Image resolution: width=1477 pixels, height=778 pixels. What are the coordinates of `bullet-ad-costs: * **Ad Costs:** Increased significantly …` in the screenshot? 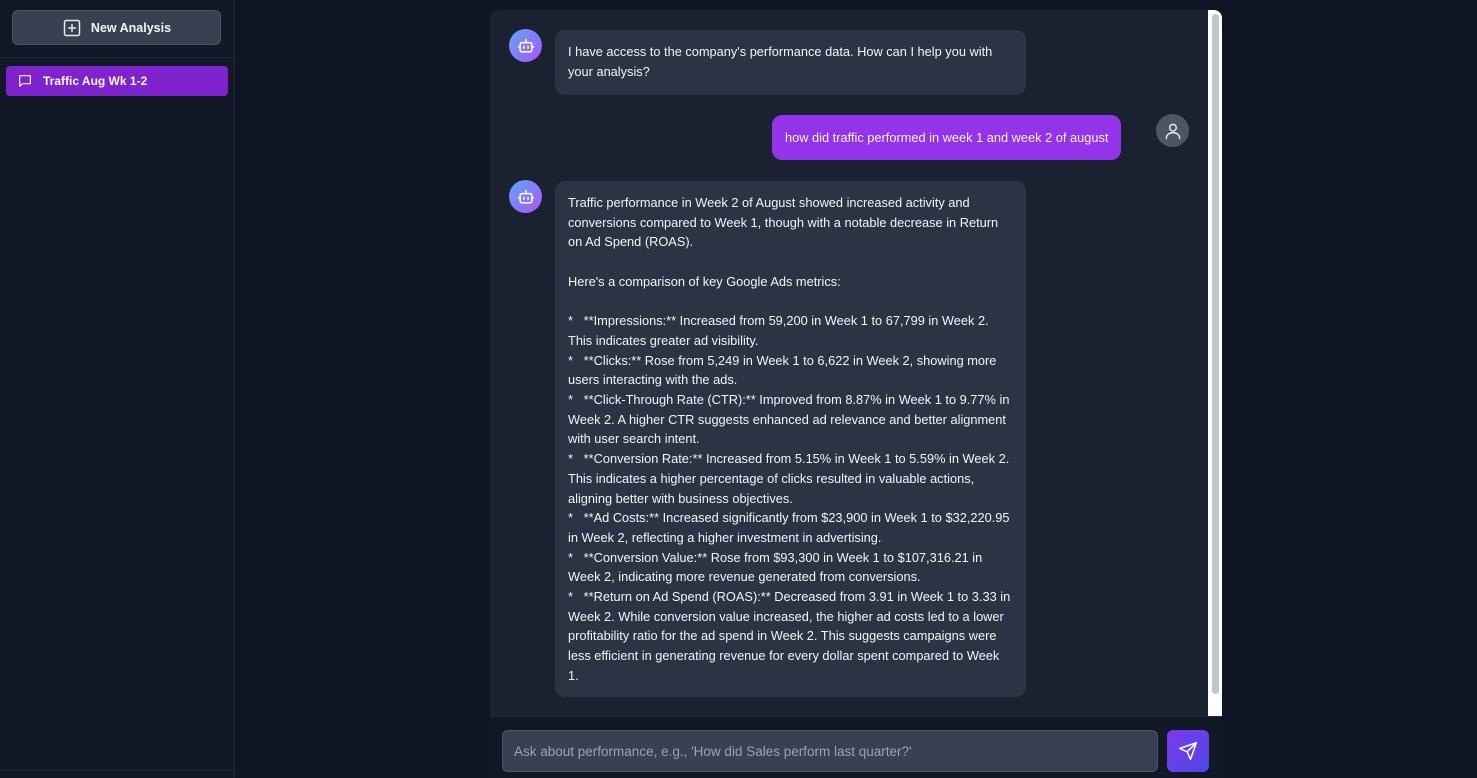 It's located at (791, 527).